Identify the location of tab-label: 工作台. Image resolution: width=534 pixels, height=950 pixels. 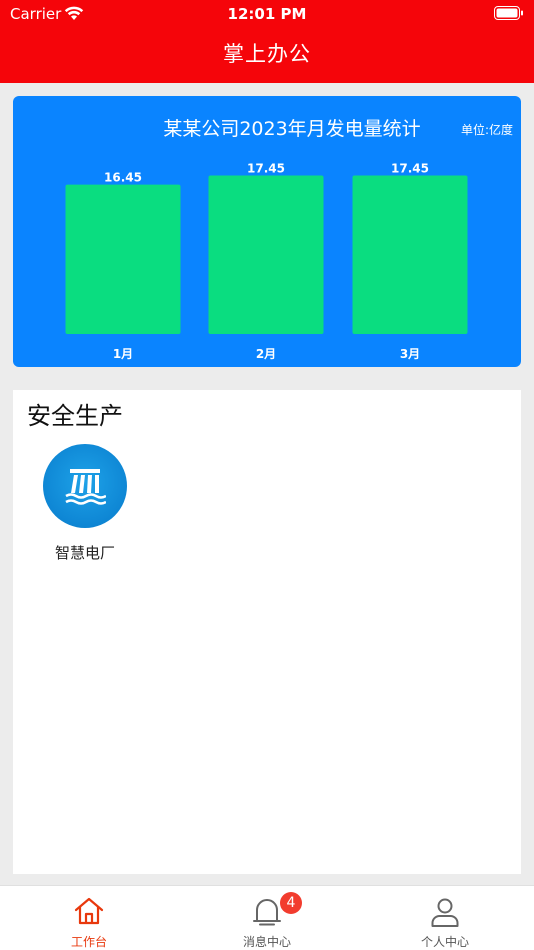
(88, 942).